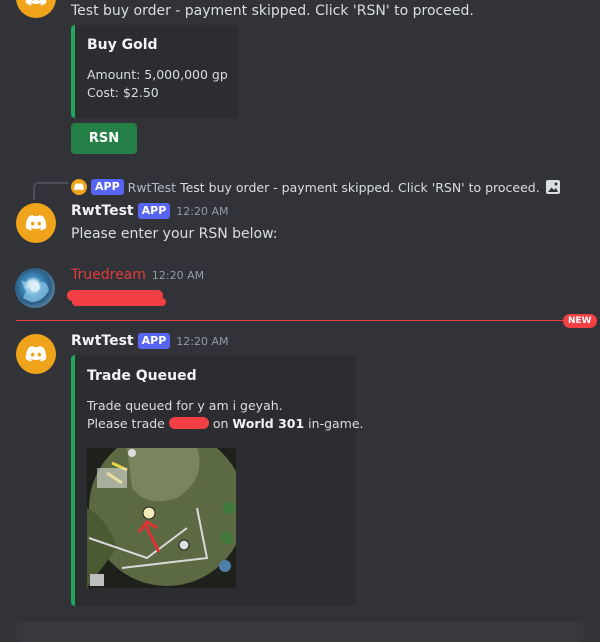 The height and width of the screenshot is (642, 600). Describe the element at coordinates (157, 74) in the screenshot. I see `buy-gold-amount: Amount: 5,000,000 gp` at that location.